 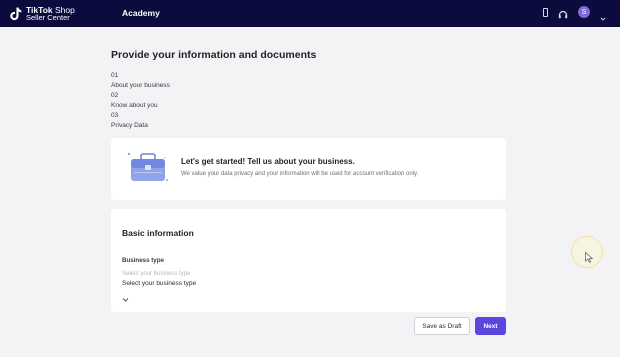 What do you see at coordinates (584, 12) in the screenshot?
I see `avatar: S` at bounding box center [584, 12].